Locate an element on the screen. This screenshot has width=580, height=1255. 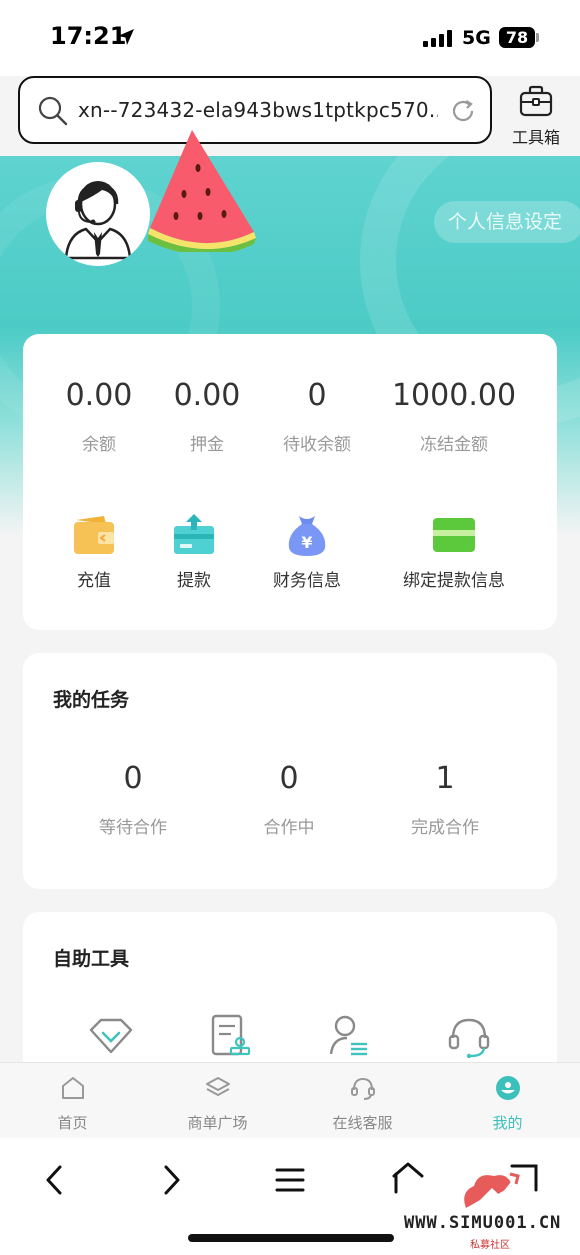
network-type: 5G is located at coordinates (476, 38).